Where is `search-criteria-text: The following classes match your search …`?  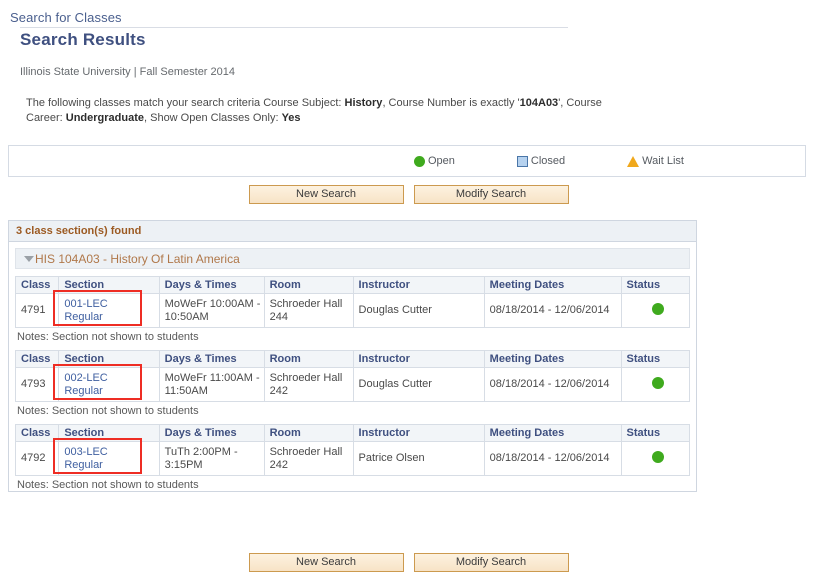
search-criteria-text: The following classes match your search … is located at coordinates (326, 111).